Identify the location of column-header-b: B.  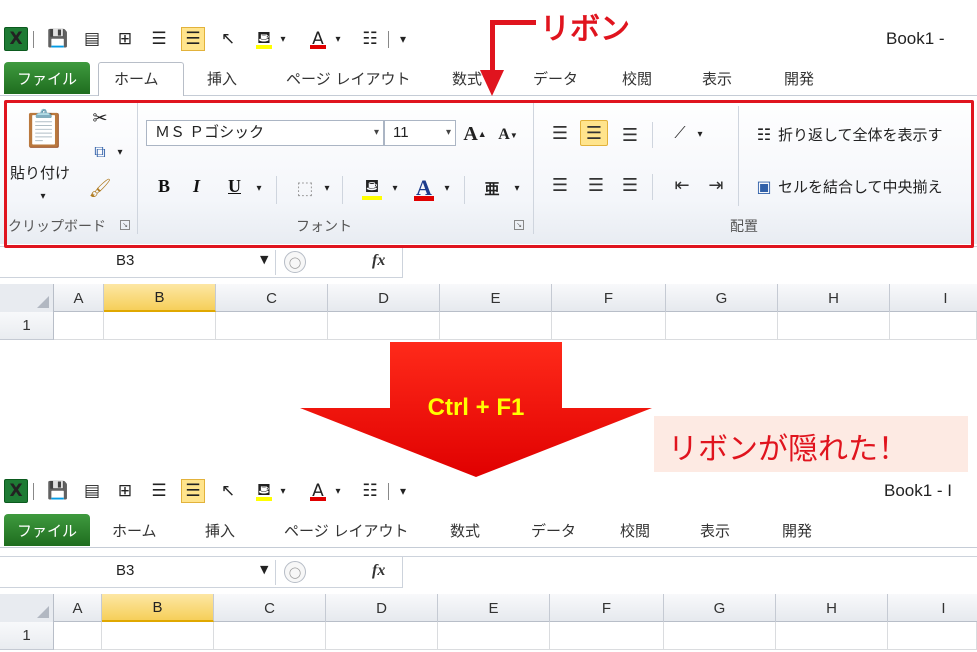
(158, 608).